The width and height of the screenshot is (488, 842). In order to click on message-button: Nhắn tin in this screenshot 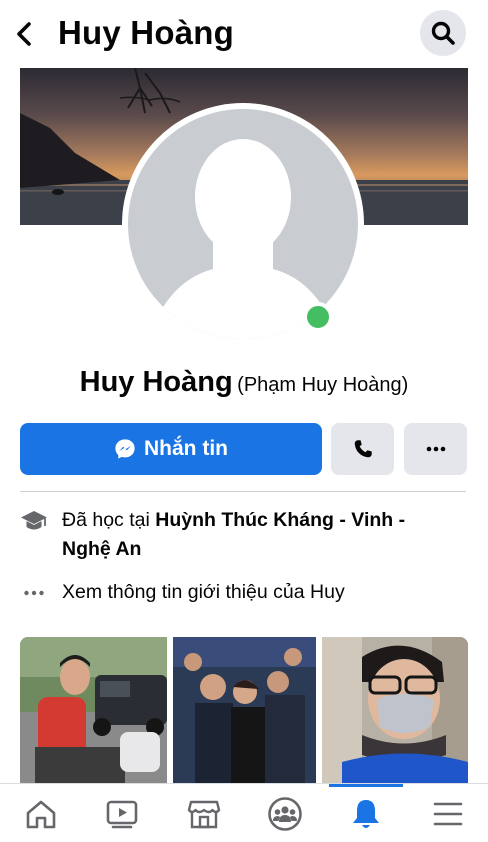, I will do `click(171, 449)`.